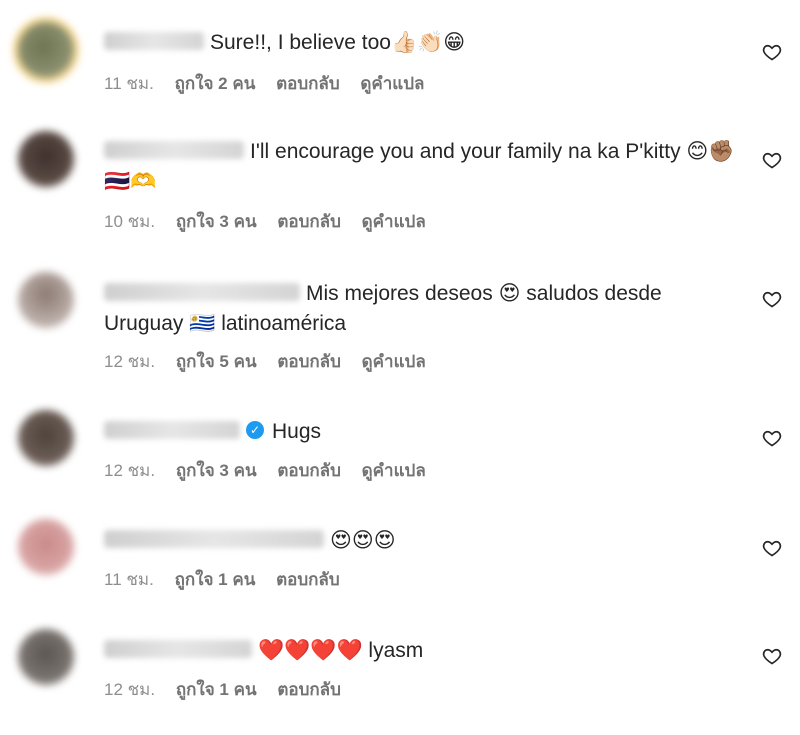 This screenshot has width=800, height=735. Describe the element at coordinates (255, 430) in the screenshot. I see `verified-badge-icon: ✓` at that location.